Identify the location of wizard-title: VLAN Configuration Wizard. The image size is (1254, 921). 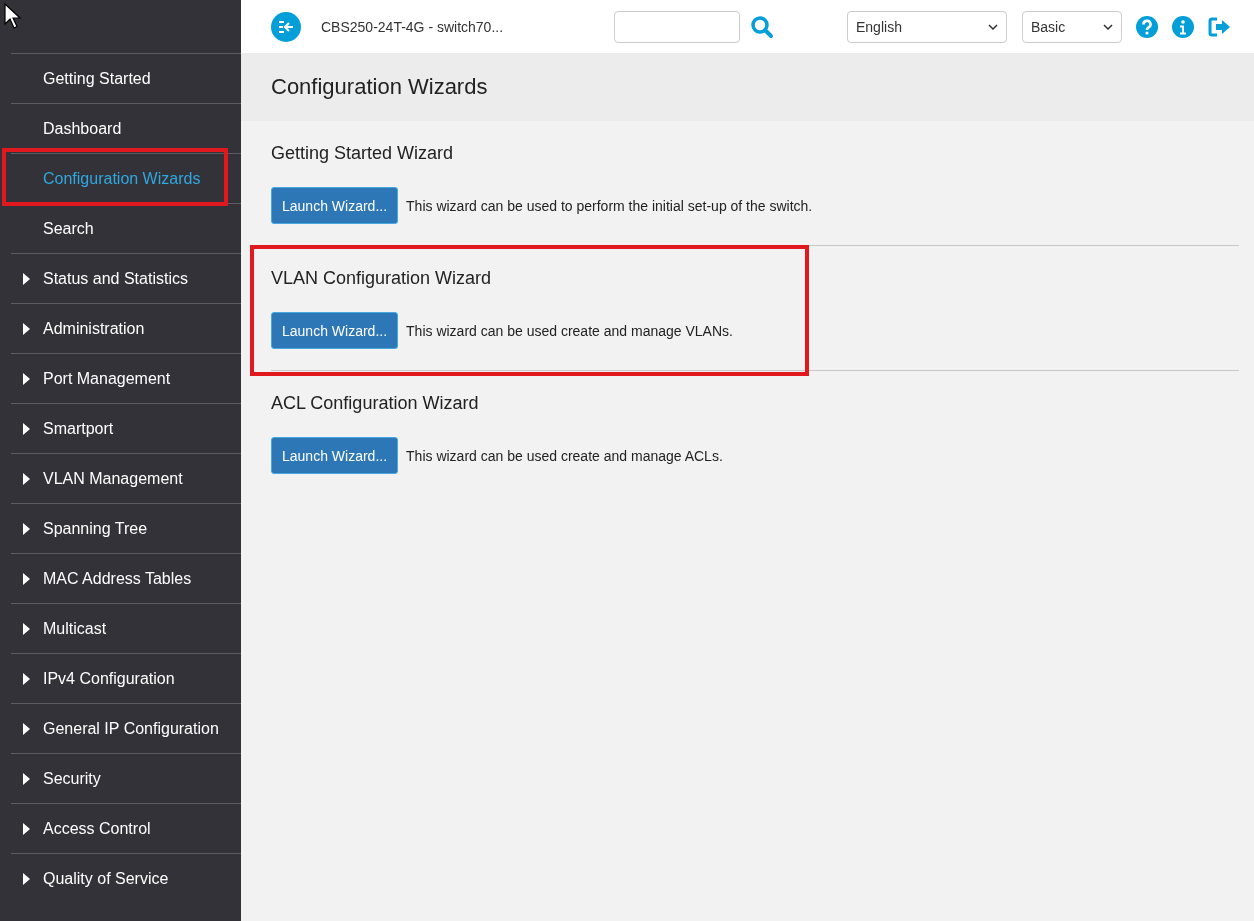
(382, 278).